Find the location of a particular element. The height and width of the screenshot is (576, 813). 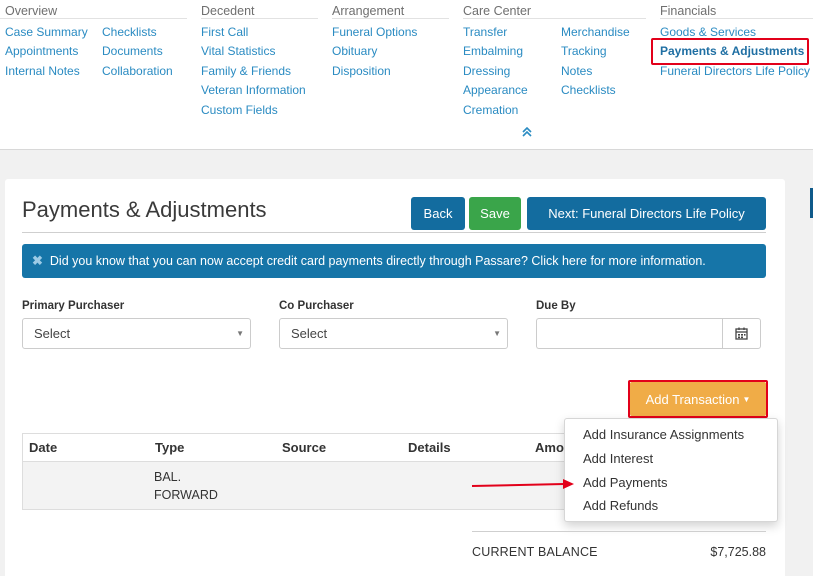

co-purchaser-label: Co Purchaser is located at coordinates (316, 306).